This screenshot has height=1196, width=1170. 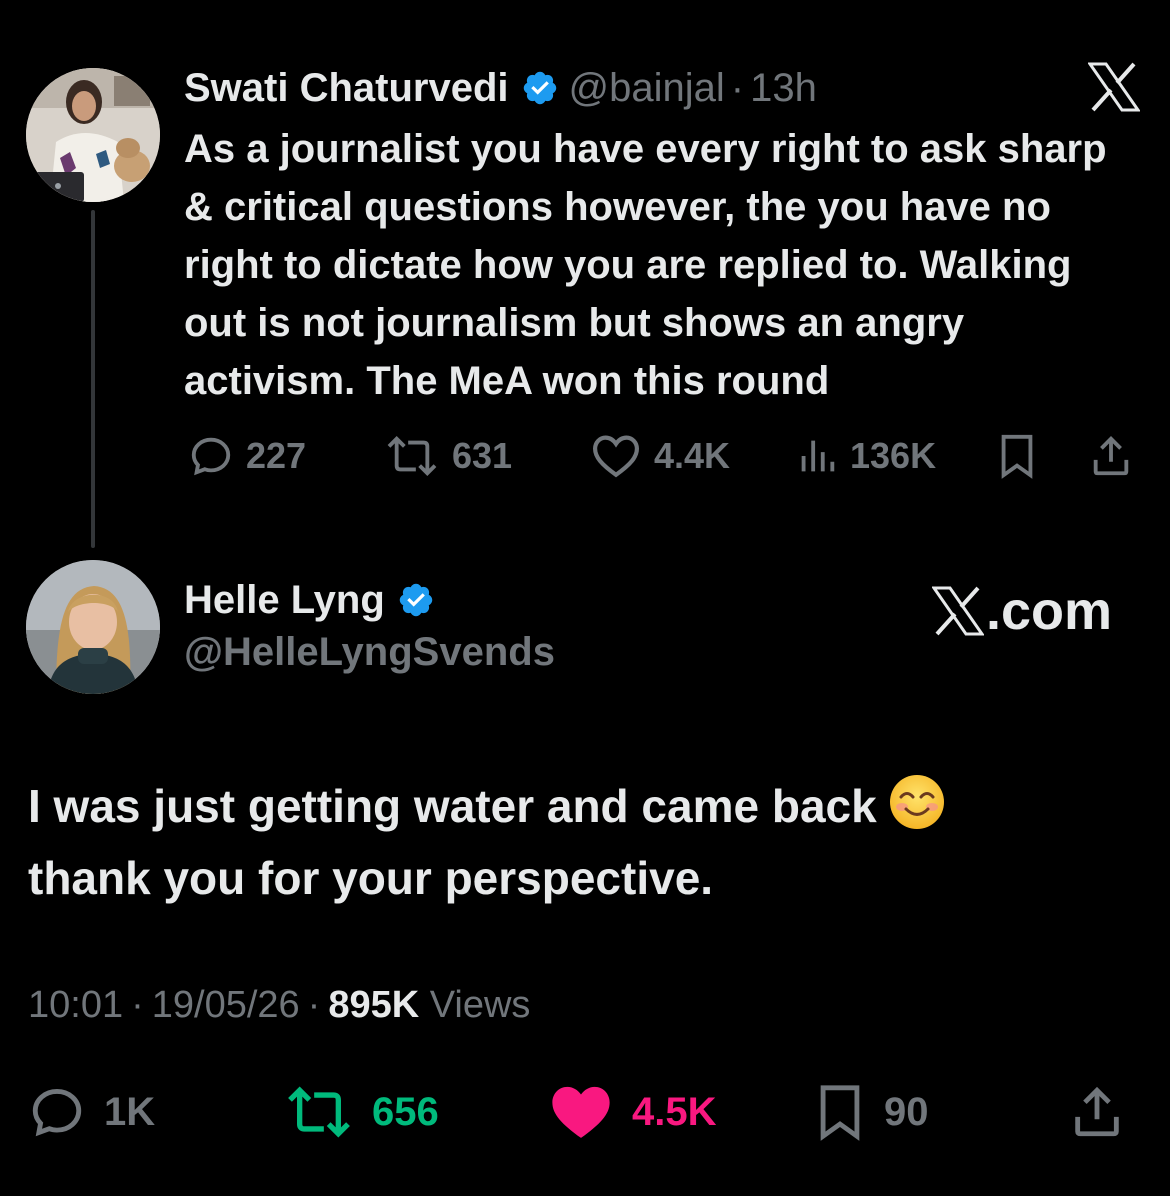 What do you see at coordinates (482, 455) in the screenshot?
I see `repost-count: 631` at bounding box center [482, 455].